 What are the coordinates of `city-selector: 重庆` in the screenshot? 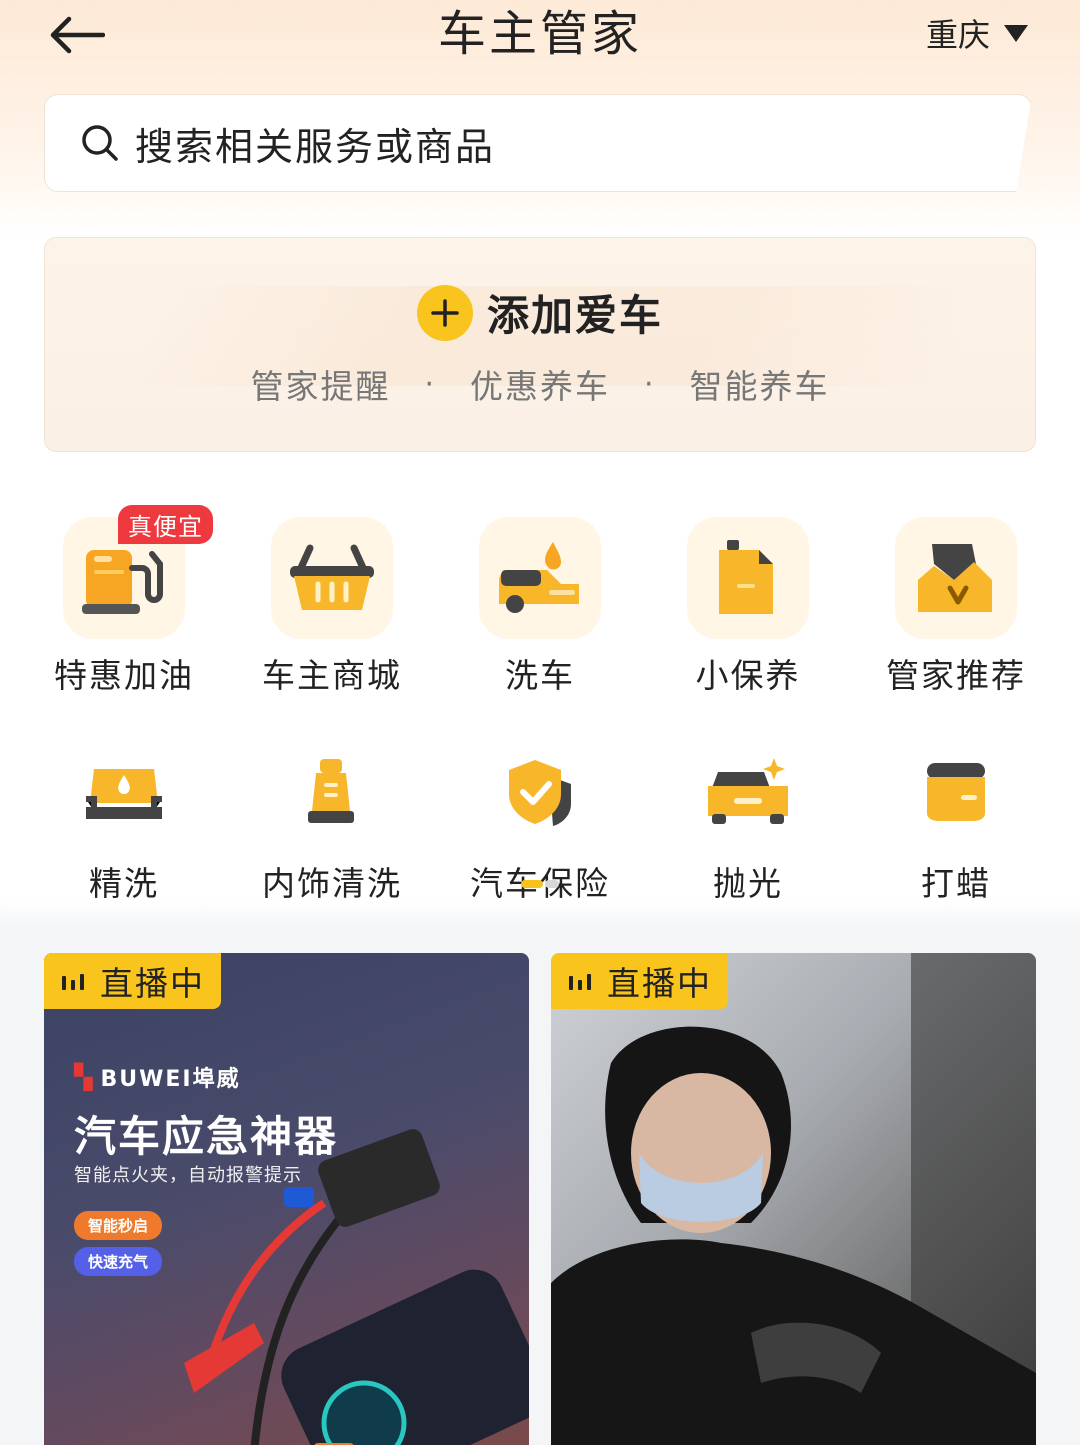 It's located at (977, 33).